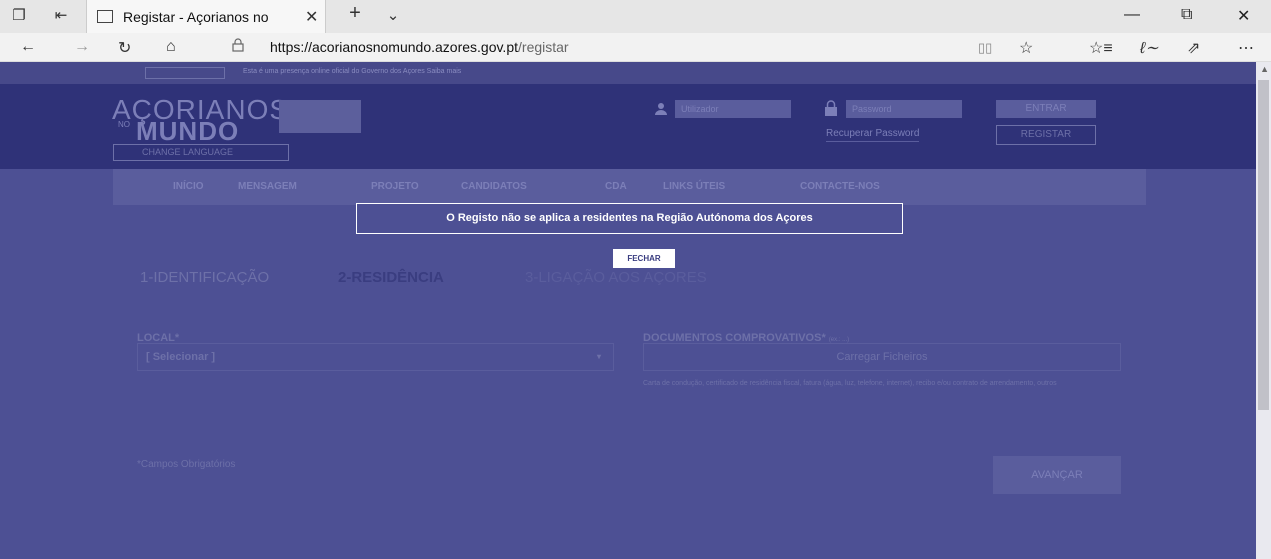 This screenshot has width=1271, height=559. Describe the element at coordinates (873, 135) in the screenshot. I see `recover-password-link: Recuperar Password` at that location.